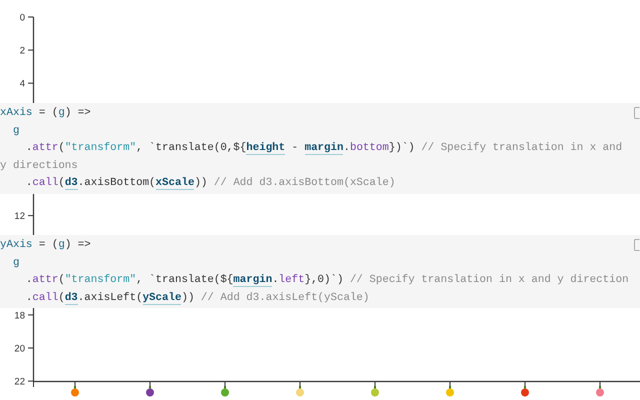  Describe the element at coordinates (22, 84) in the screenshot. I see `axis-tick-label: 4` at that location.